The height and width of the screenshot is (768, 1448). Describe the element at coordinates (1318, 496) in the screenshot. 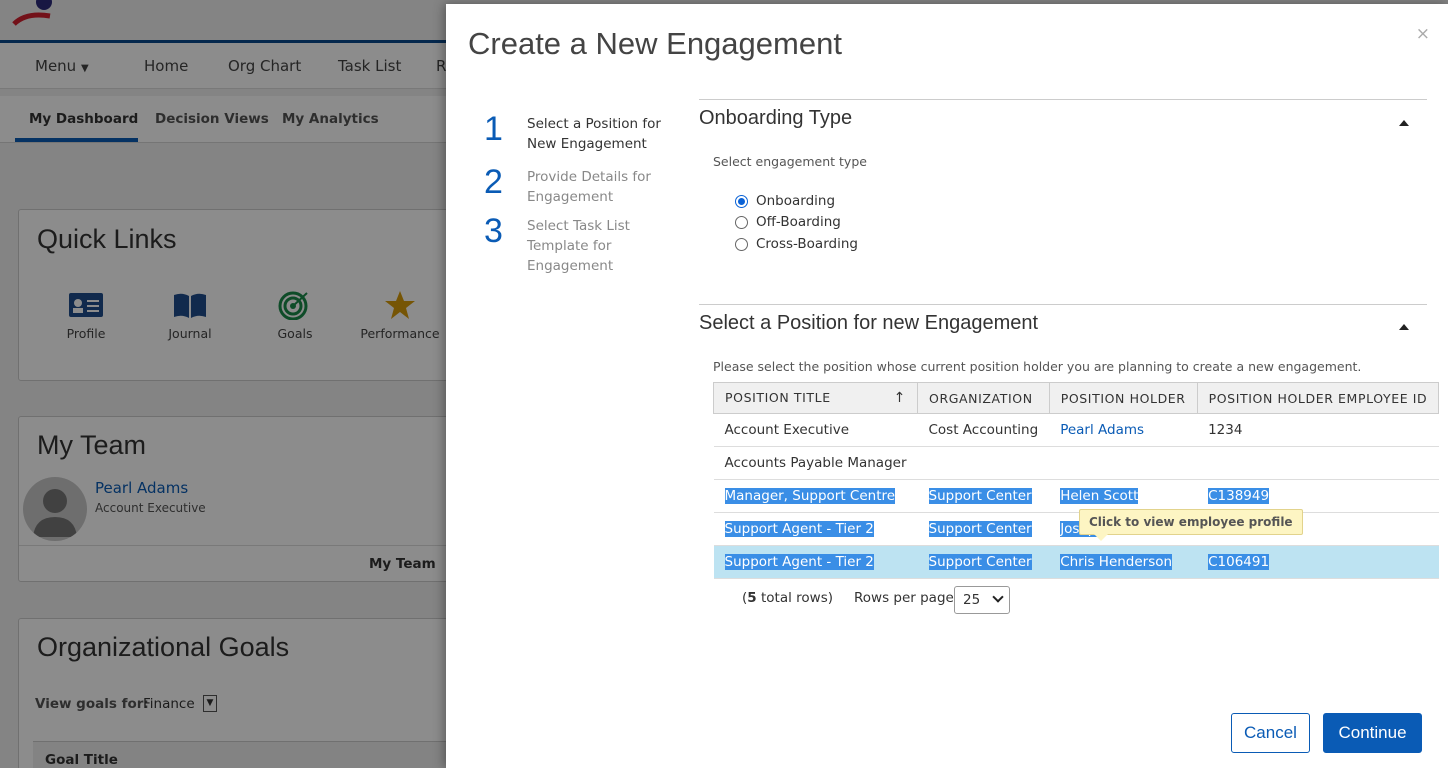

I see `cell-employee-id: C138949` at that location.